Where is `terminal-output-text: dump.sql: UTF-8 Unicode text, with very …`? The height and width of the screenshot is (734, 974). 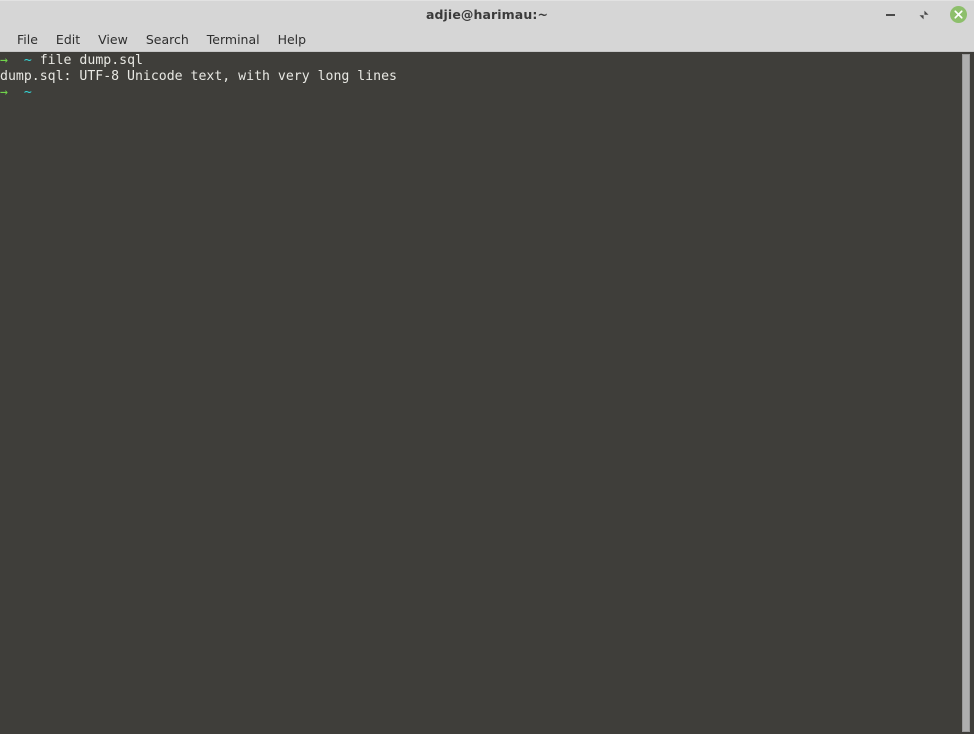 terminal-output-text: dump.sql: UTF-8 Unicode text, with very … is located at coordinates (198, 76).